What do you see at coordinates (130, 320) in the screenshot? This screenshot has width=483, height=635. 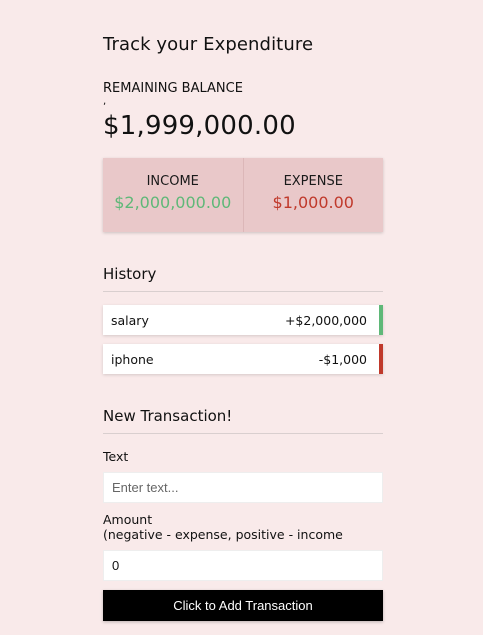 I see `history-item-text: salary` at bounding box center [130, 320].